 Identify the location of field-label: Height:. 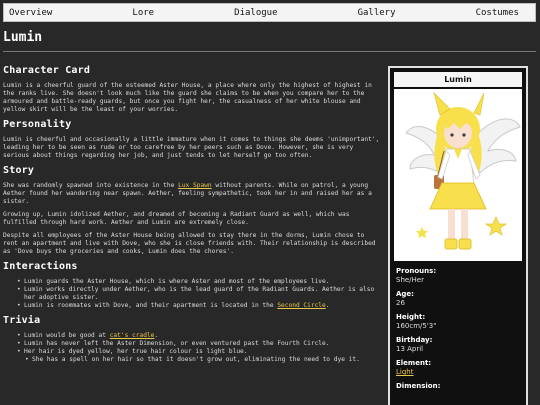
(411, 317).